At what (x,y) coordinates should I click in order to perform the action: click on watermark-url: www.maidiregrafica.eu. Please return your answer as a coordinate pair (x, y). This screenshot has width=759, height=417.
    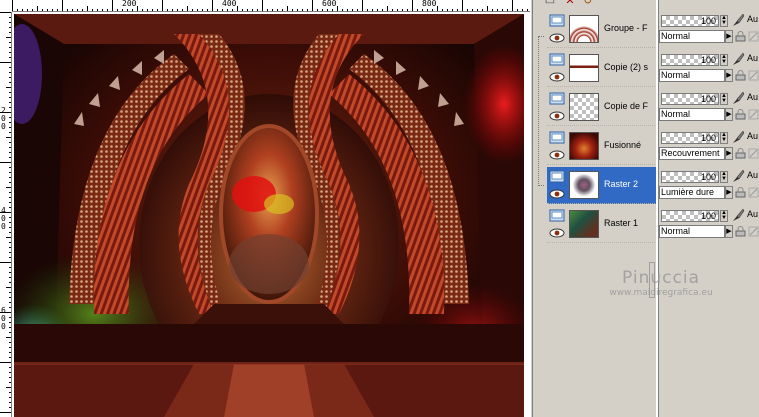
    Looking at the image, I should click on (661, 293).